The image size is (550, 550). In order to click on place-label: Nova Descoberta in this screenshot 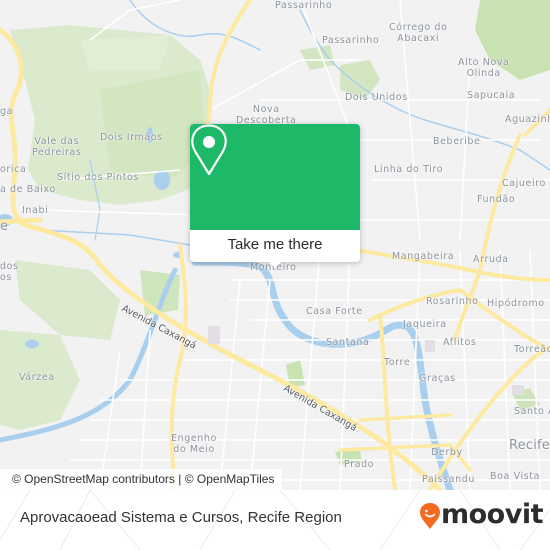, I will do `click(266, 115)`.